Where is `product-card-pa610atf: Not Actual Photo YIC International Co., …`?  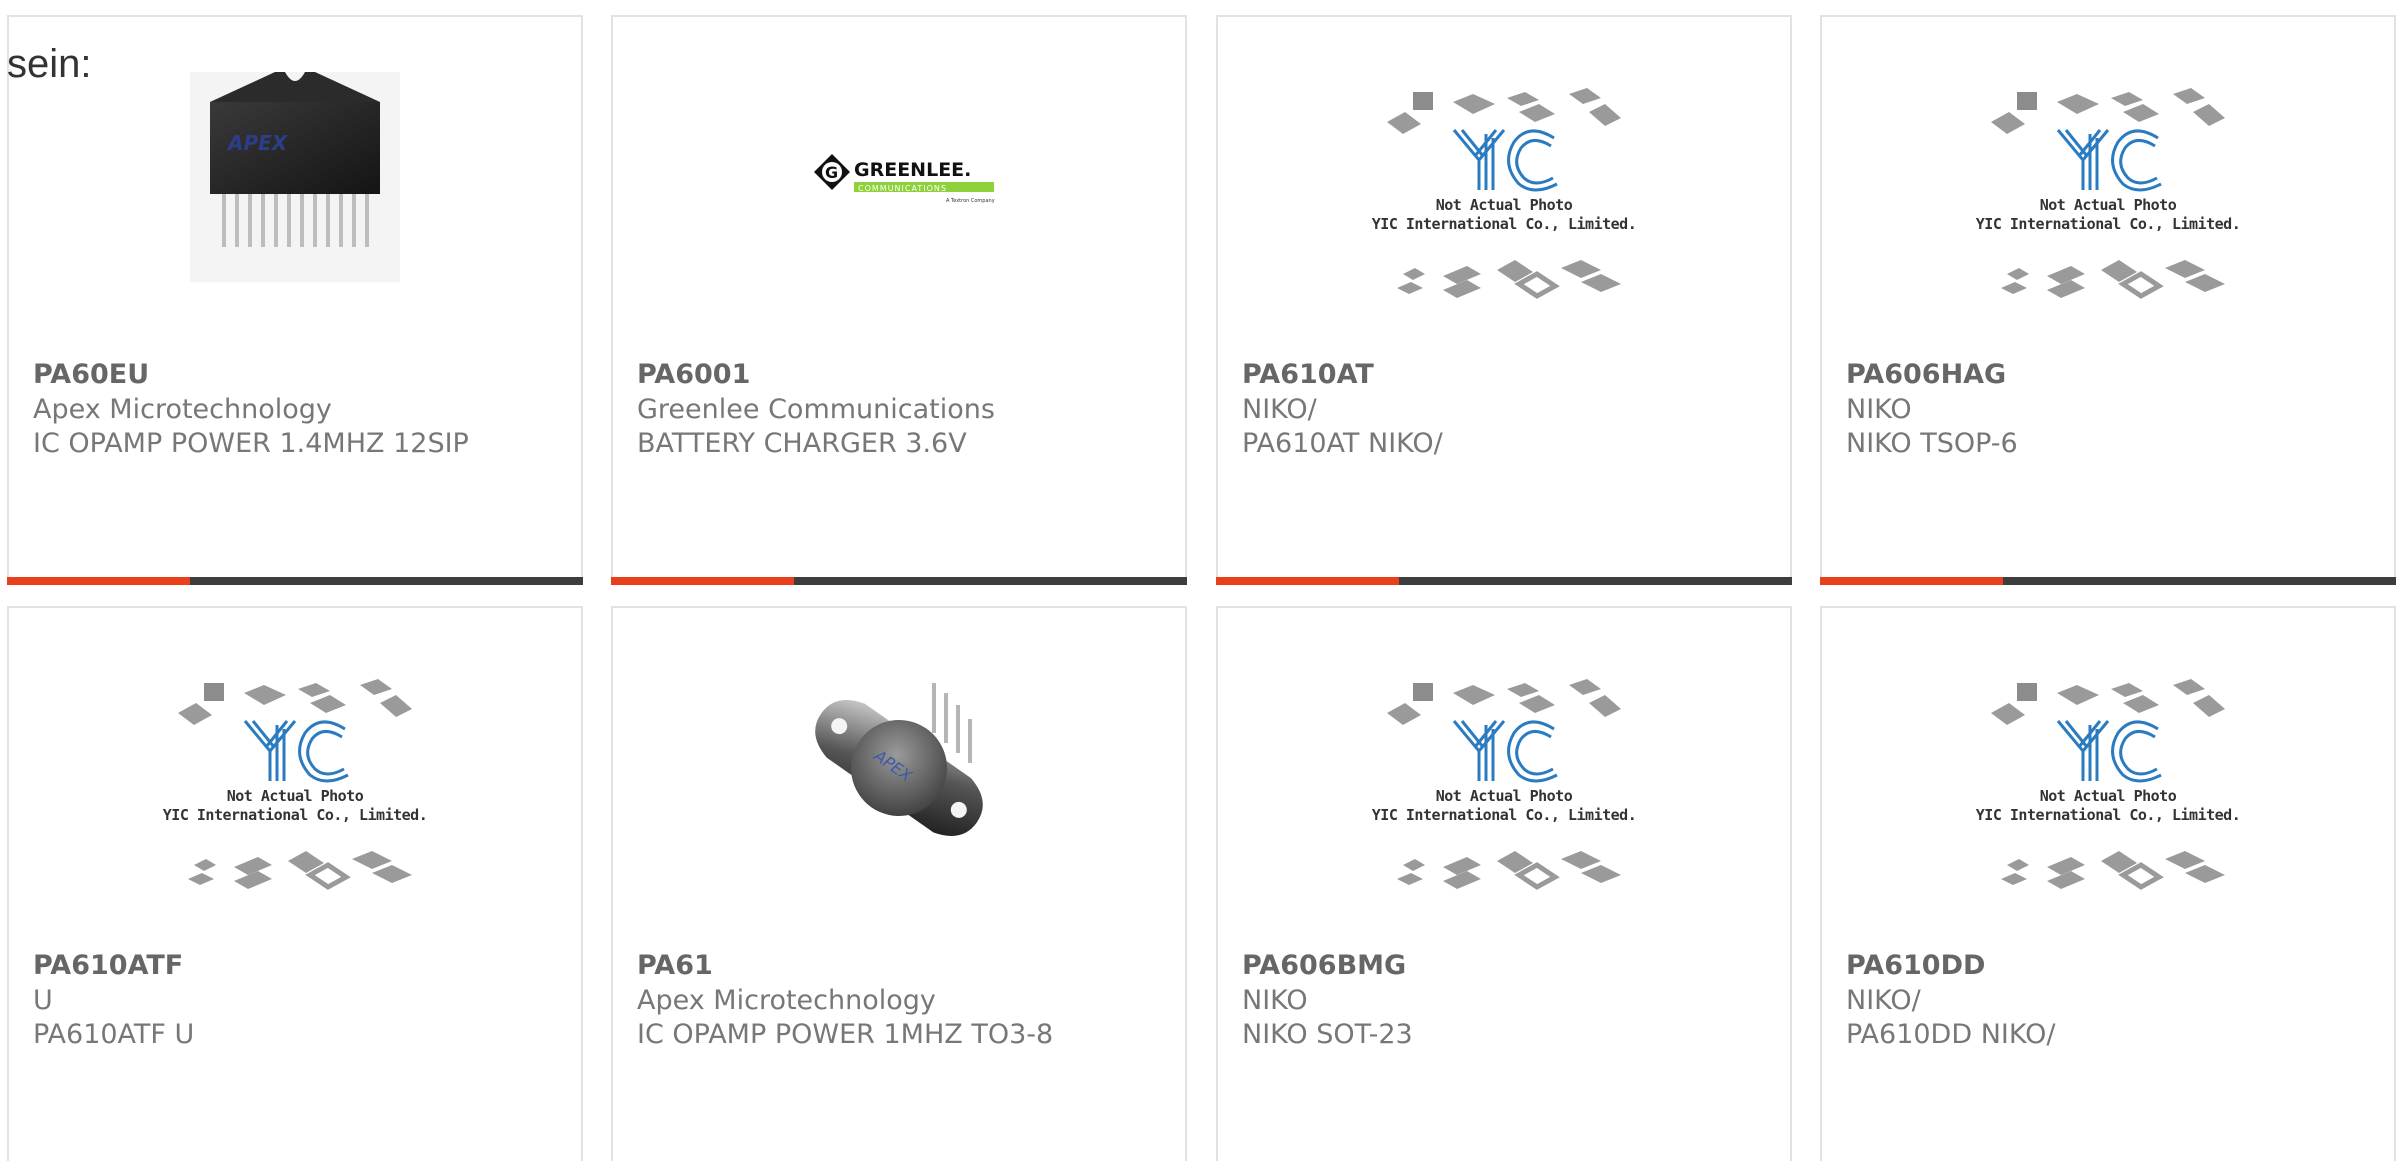
product-card-pa610atf: Not Actual Photo YIC International Co., … is located at coordinates (295, 883).